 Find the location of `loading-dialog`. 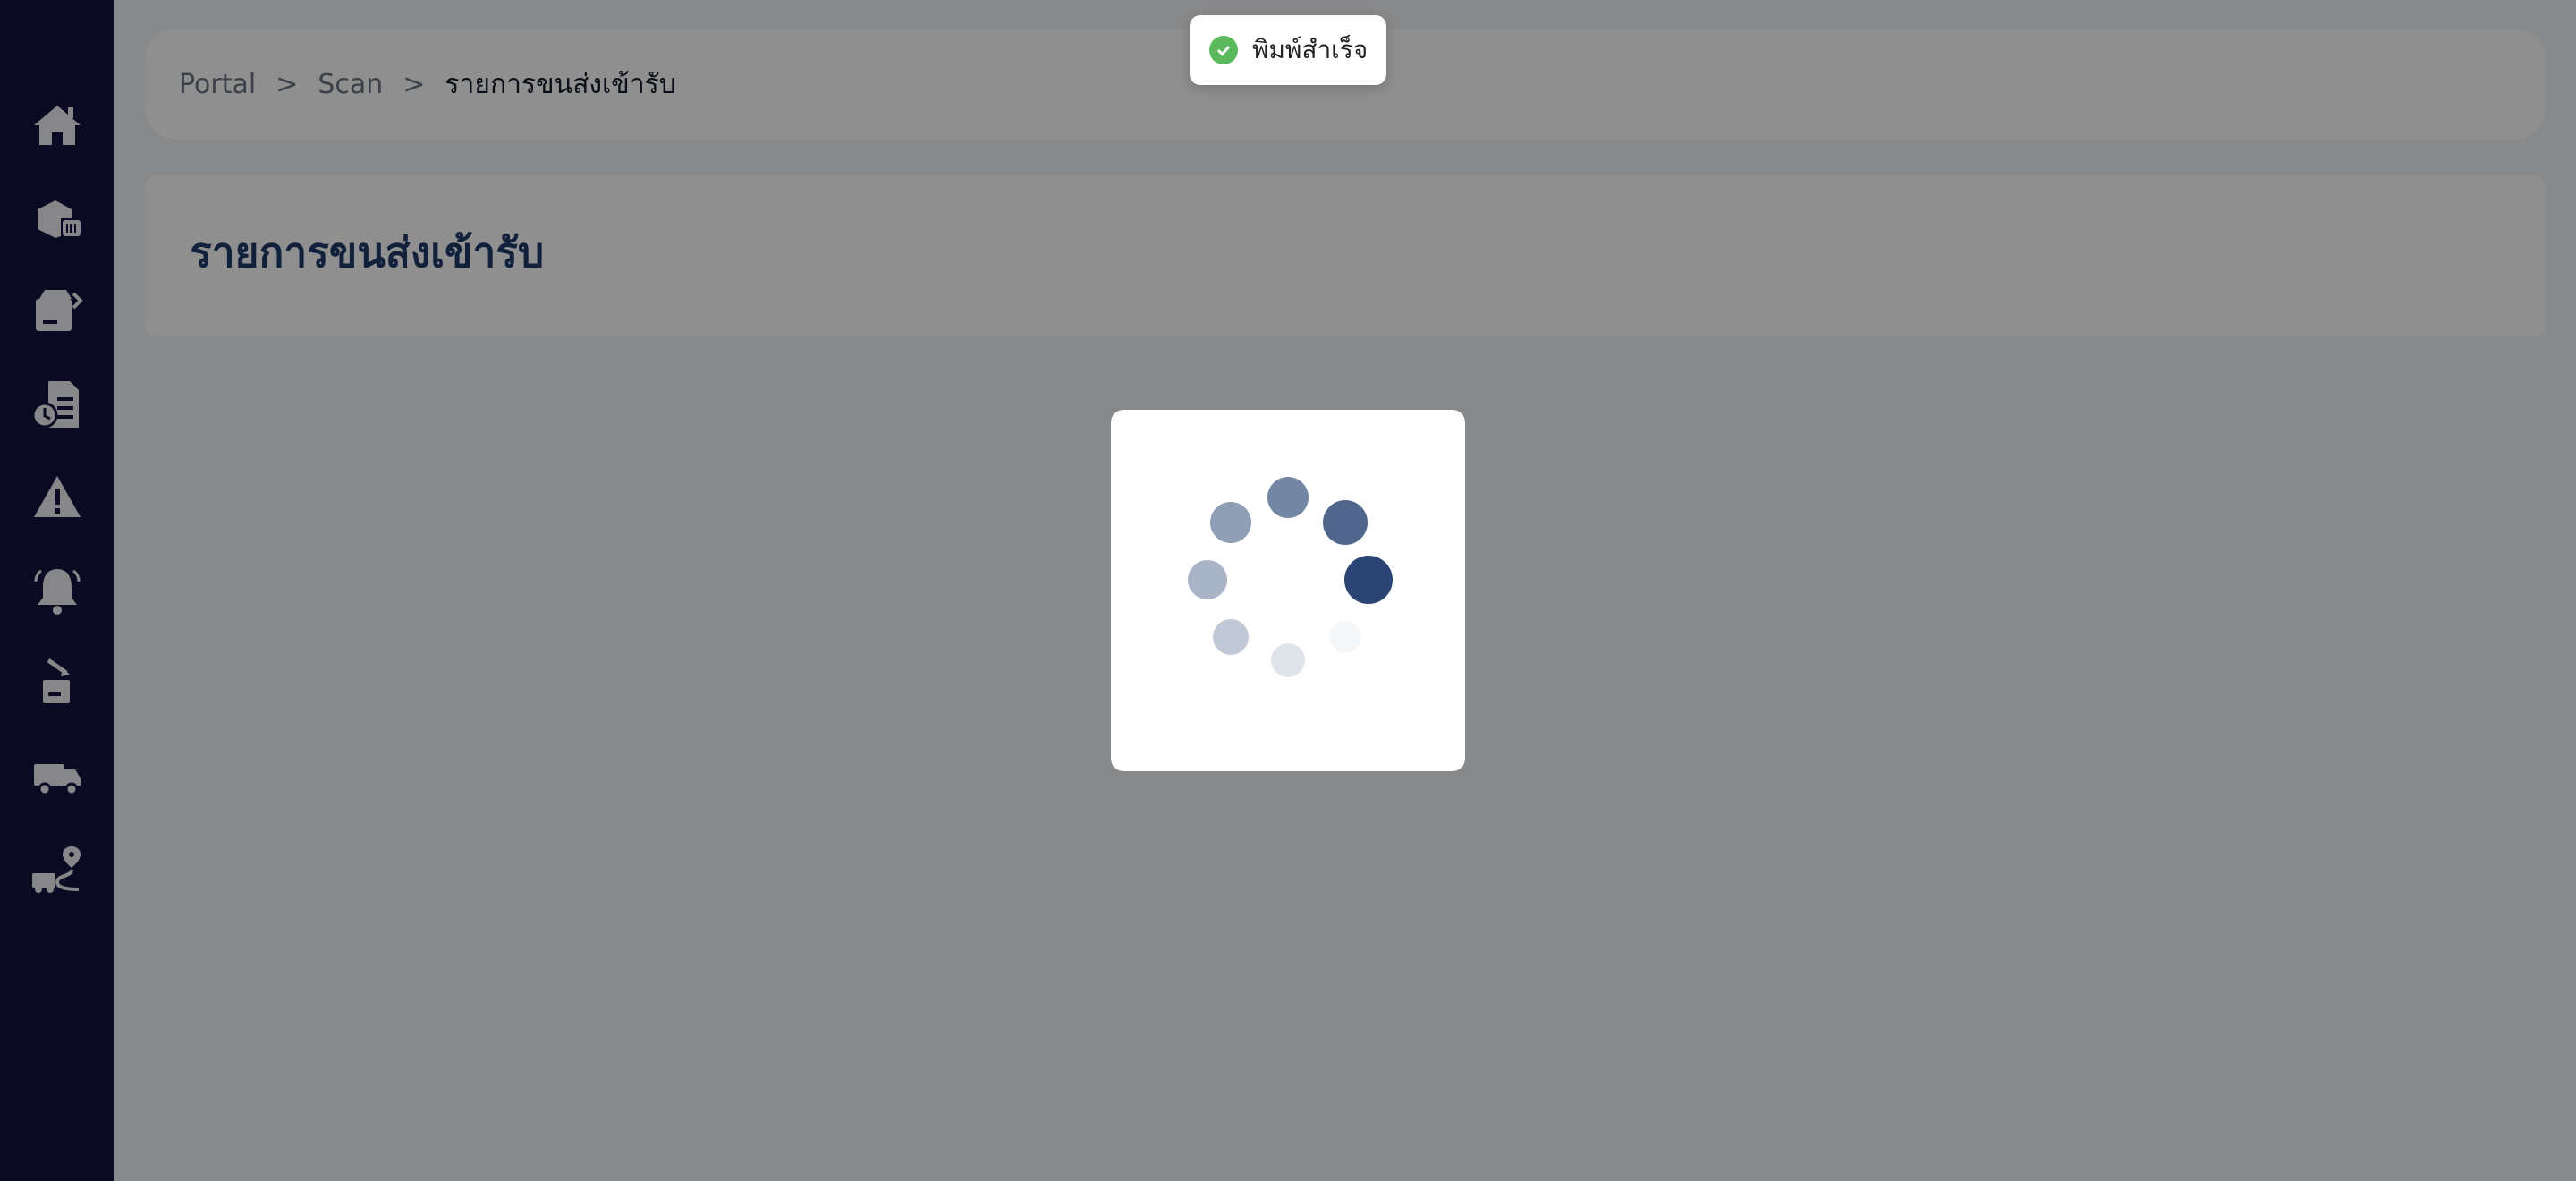

loading-dialog is located at coordinates (1288, 590).